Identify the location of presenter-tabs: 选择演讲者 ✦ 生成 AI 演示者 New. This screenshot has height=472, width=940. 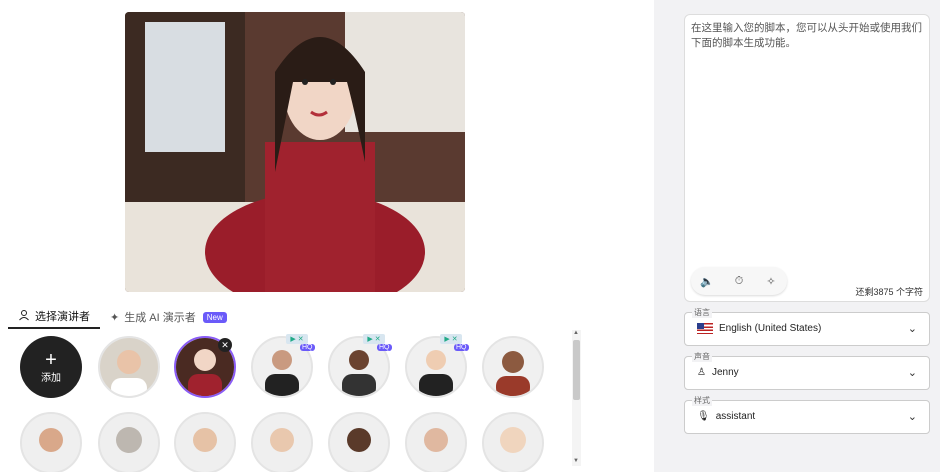
(122, 317).